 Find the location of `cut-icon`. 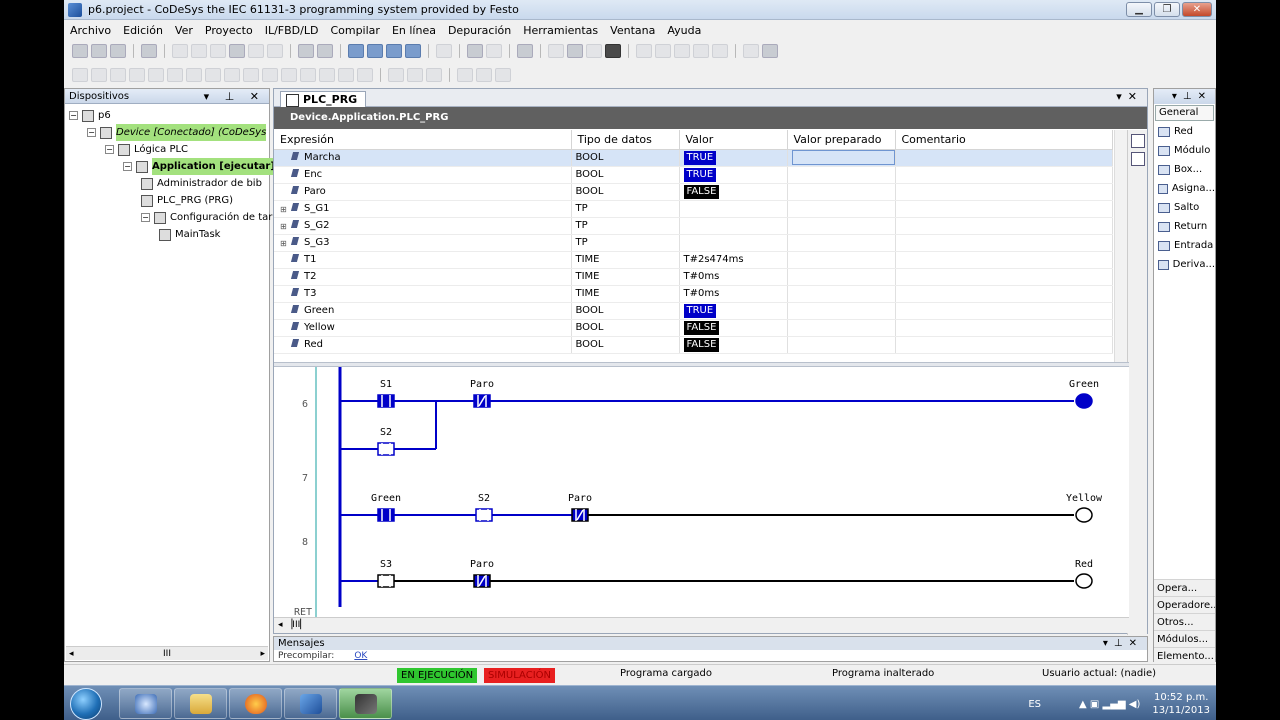

cut-icon is located at coordinates (218, 51).